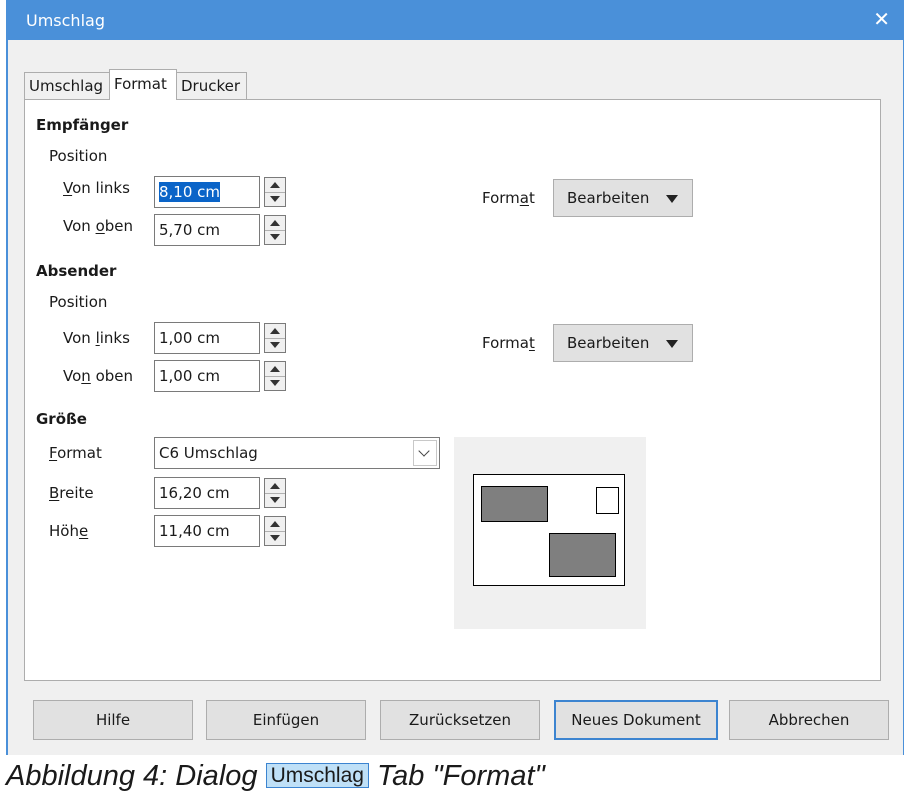 The height and width of the screenshot is (794, 904). What do you see at coordinates (76, 271) in the screenshot?
I see `sender-section-title: Absender` at bounding box center [76, 271].